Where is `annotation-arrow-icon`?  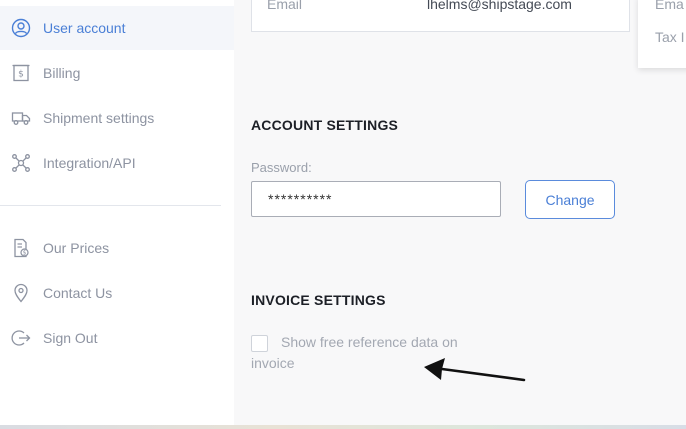
annotation-arrow-icon is located at coordinates (475, 370).